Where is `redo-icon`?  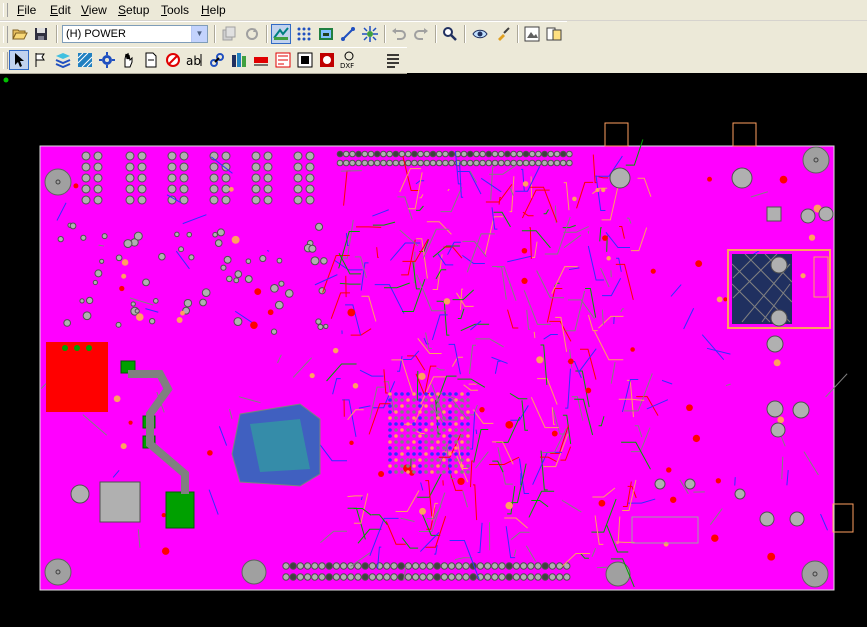
redo-icon is located at coordinates (421, 34).